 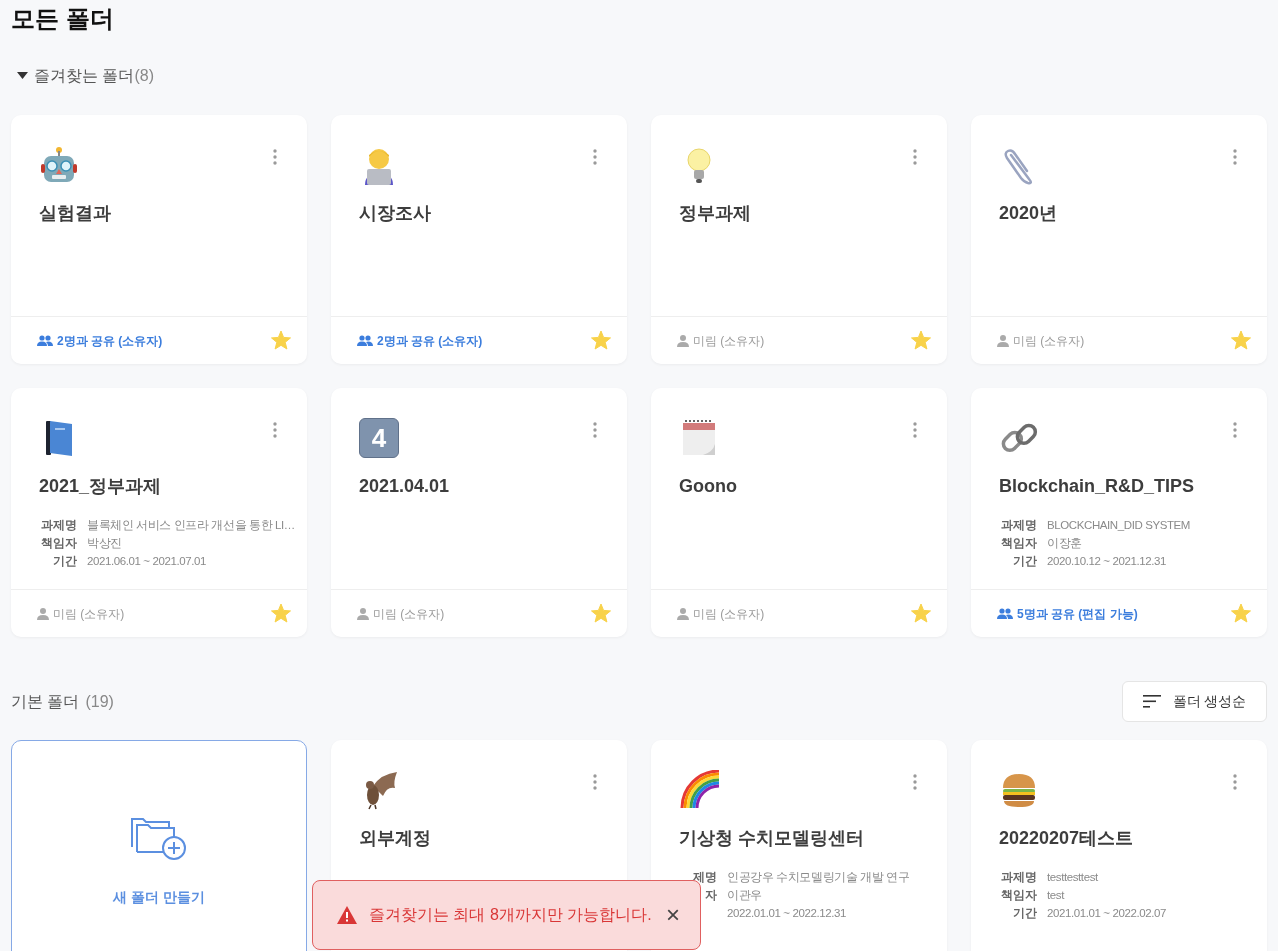 What do you see at coordinates (772, 838) in the screenshot?
I see `folder-name: 기상청 수치모델링센터` at bounding box center [772, 838].